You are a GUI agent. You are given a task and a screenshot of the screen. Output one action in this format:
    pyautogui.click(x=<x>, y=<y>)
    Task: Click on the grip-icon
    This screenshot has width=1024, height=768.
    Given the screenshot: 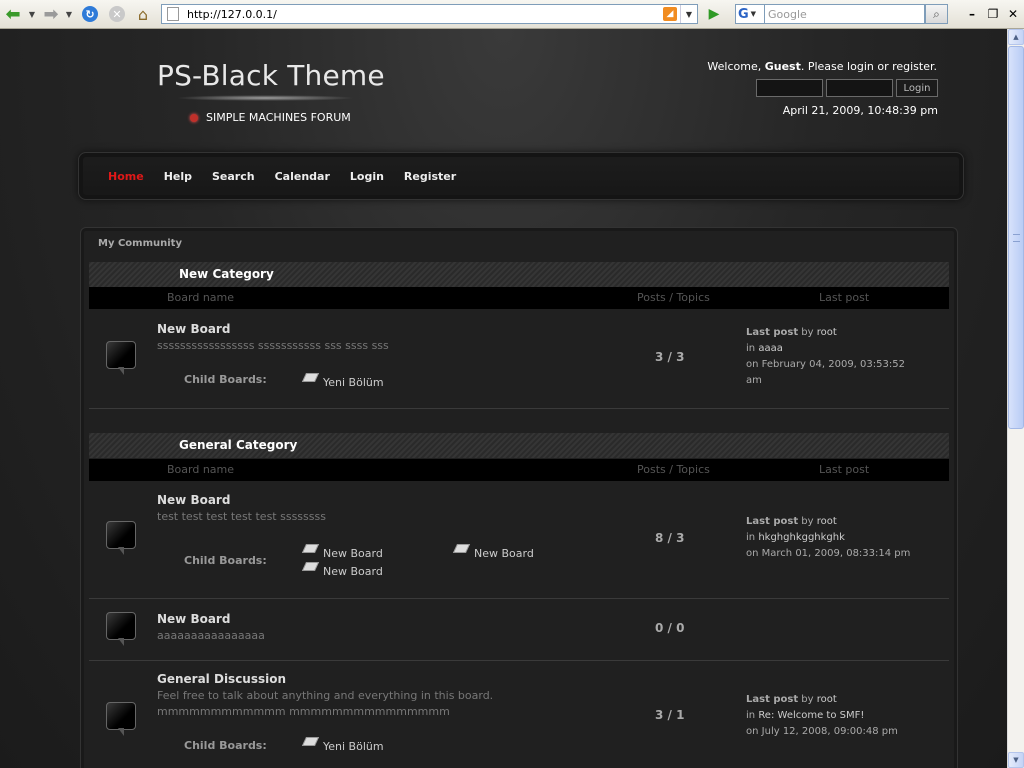 What is the action you would take?
    pyautogui.click(x=1016, y=238)
    